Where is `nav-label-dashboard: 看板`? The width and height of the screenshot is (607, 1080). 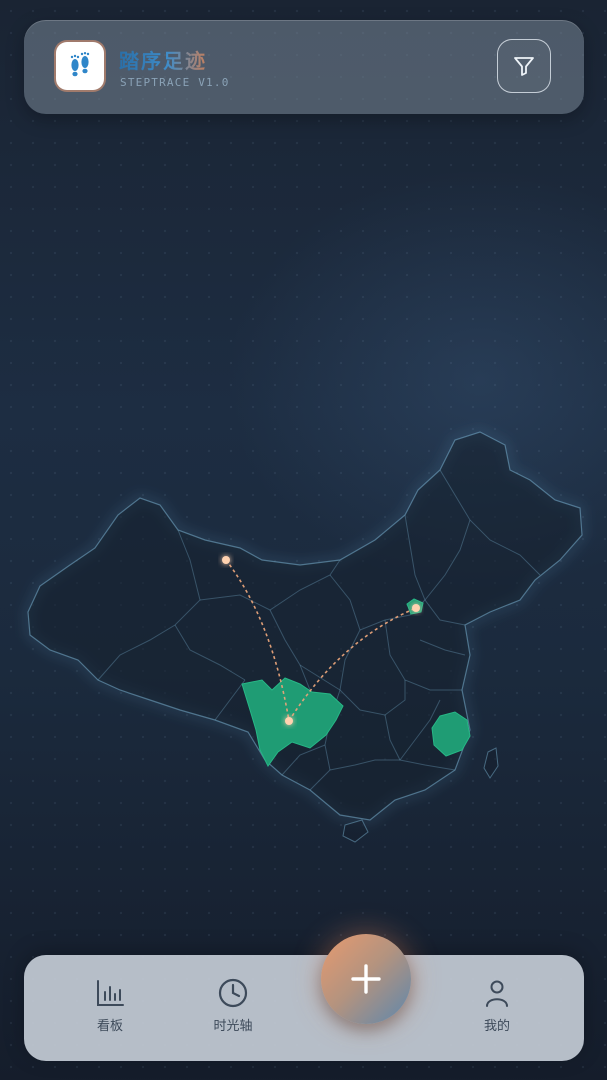
nav-label-dashboard: 看板 is located at coordinates (109, 1026).